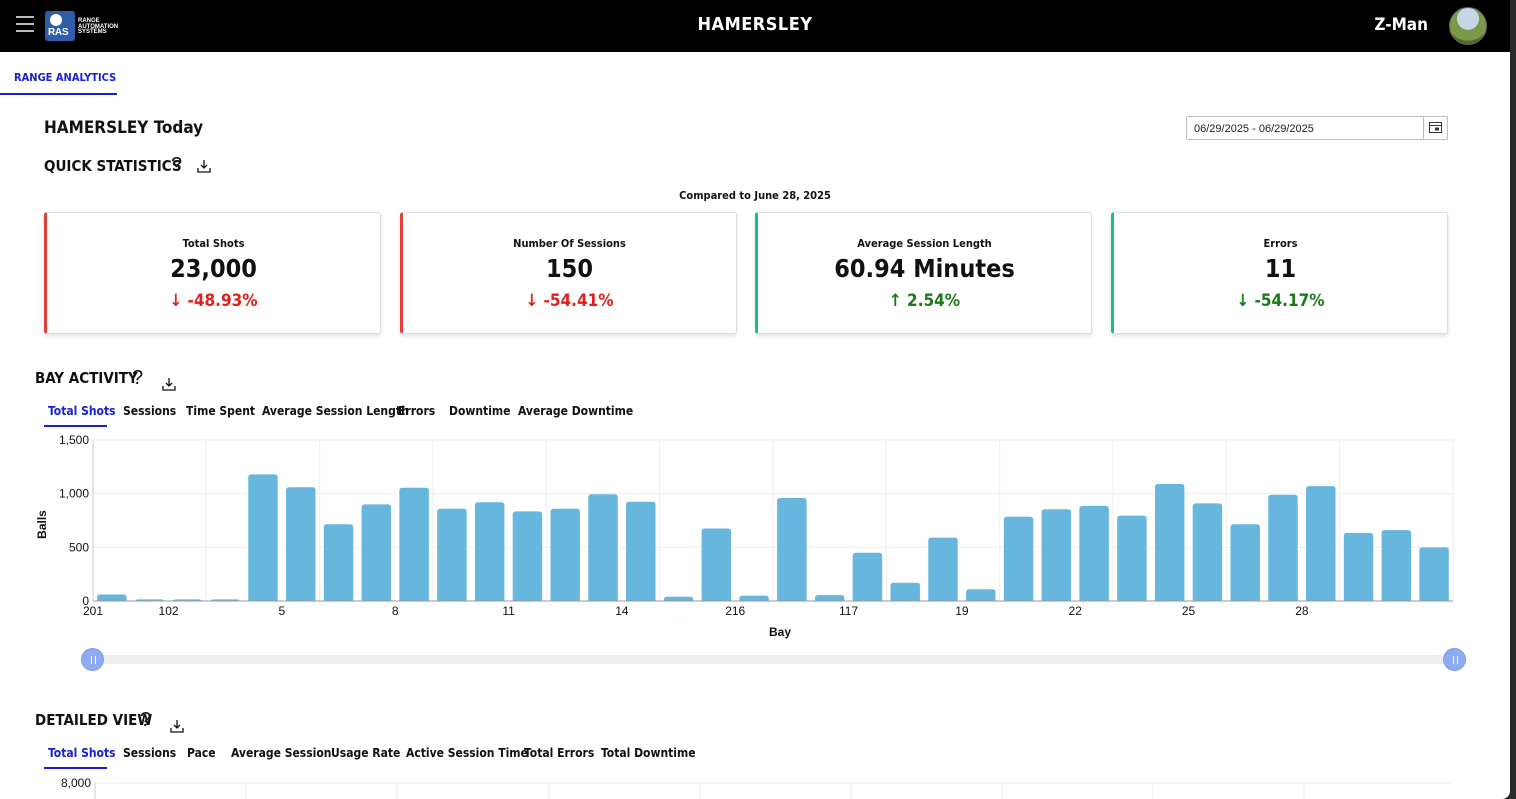 The width and height of the screenshot is (1516, 799). Describe the element at coordinates (575, 411) in the screenshot. I see `tab-average-downtime: Average Downtime` at that location.